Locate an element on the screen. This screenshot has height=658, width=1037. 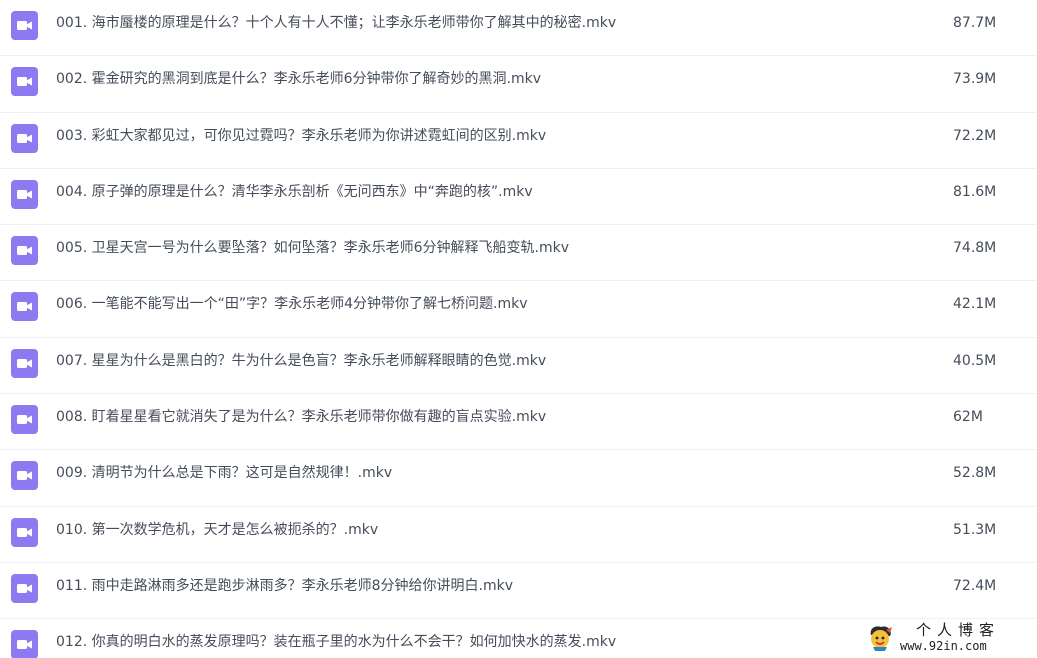
file-name: 009. 清明节为什么总是下雨？这可是自然规律！.mkv is located at coordinates (224, 473).